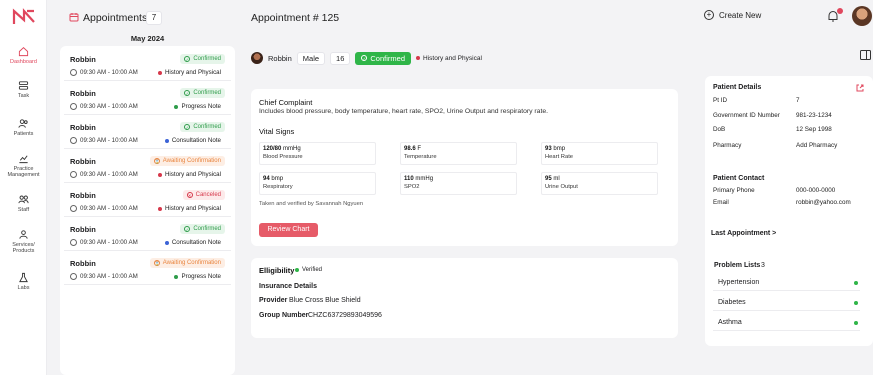 The image size is (873, 375). Describe the element at coordinates (732, 302) in the screenshot. I see `problem-label: Diabetes` at that location.